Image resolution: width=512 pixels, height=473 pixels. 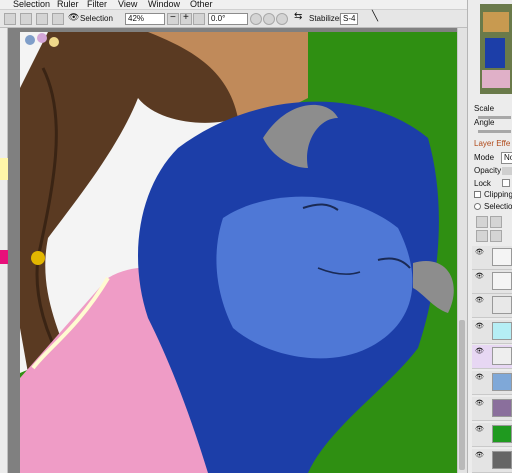 What do you see at coordinates (492, 143) in the screenshot?
I see `layer-effects-label: Layer Effe` at bounding box center [492, 143].